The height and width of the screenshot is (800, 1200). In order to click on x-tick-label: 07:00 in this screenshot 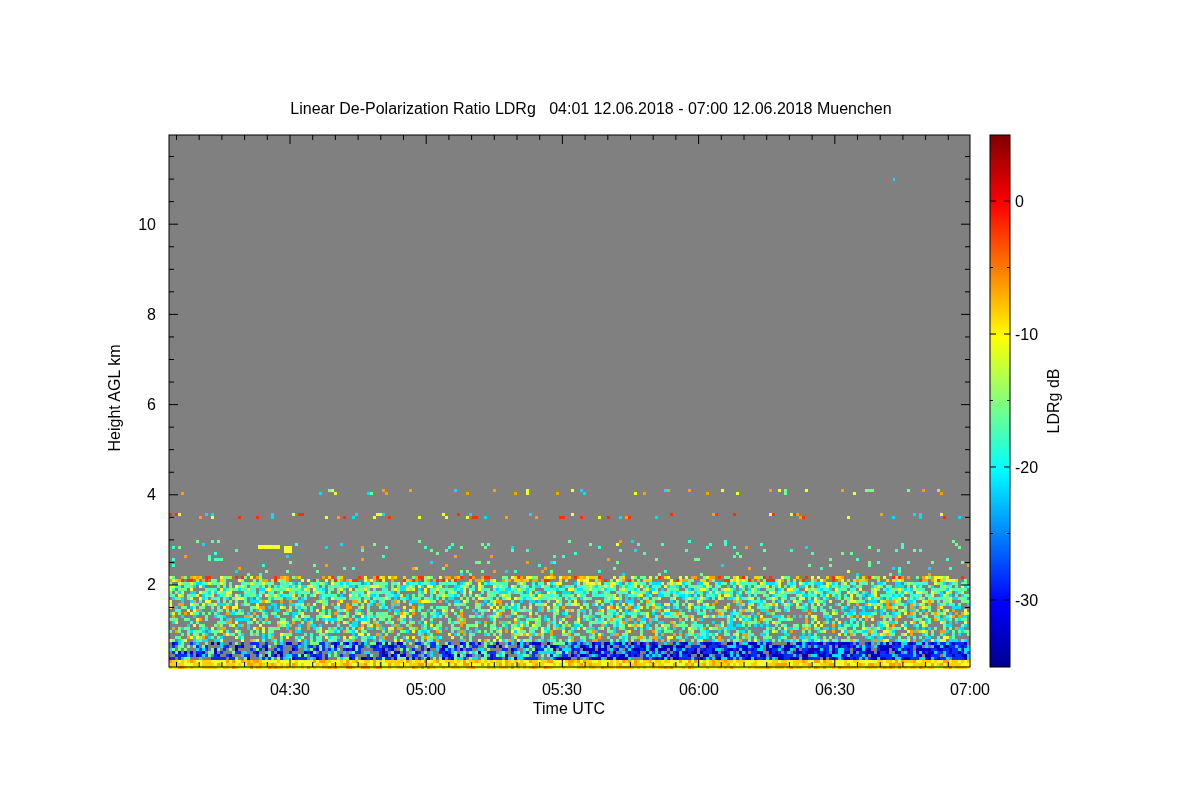, I will do `click(970, 689)`.